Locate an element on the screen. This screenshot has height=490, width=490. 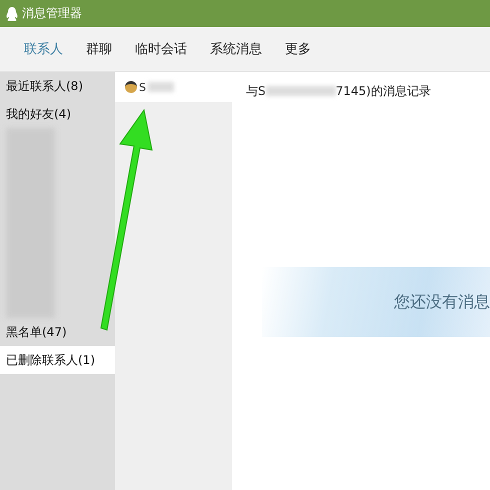
group-item: 我的好友(4) is located at coordinates (57, 114).